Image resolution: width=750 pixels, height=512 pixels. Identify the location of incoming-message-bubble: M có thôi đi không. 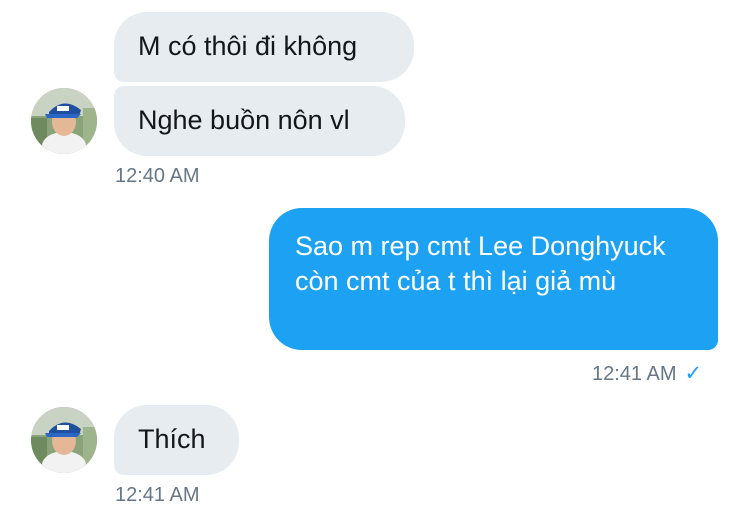
(264, 47).